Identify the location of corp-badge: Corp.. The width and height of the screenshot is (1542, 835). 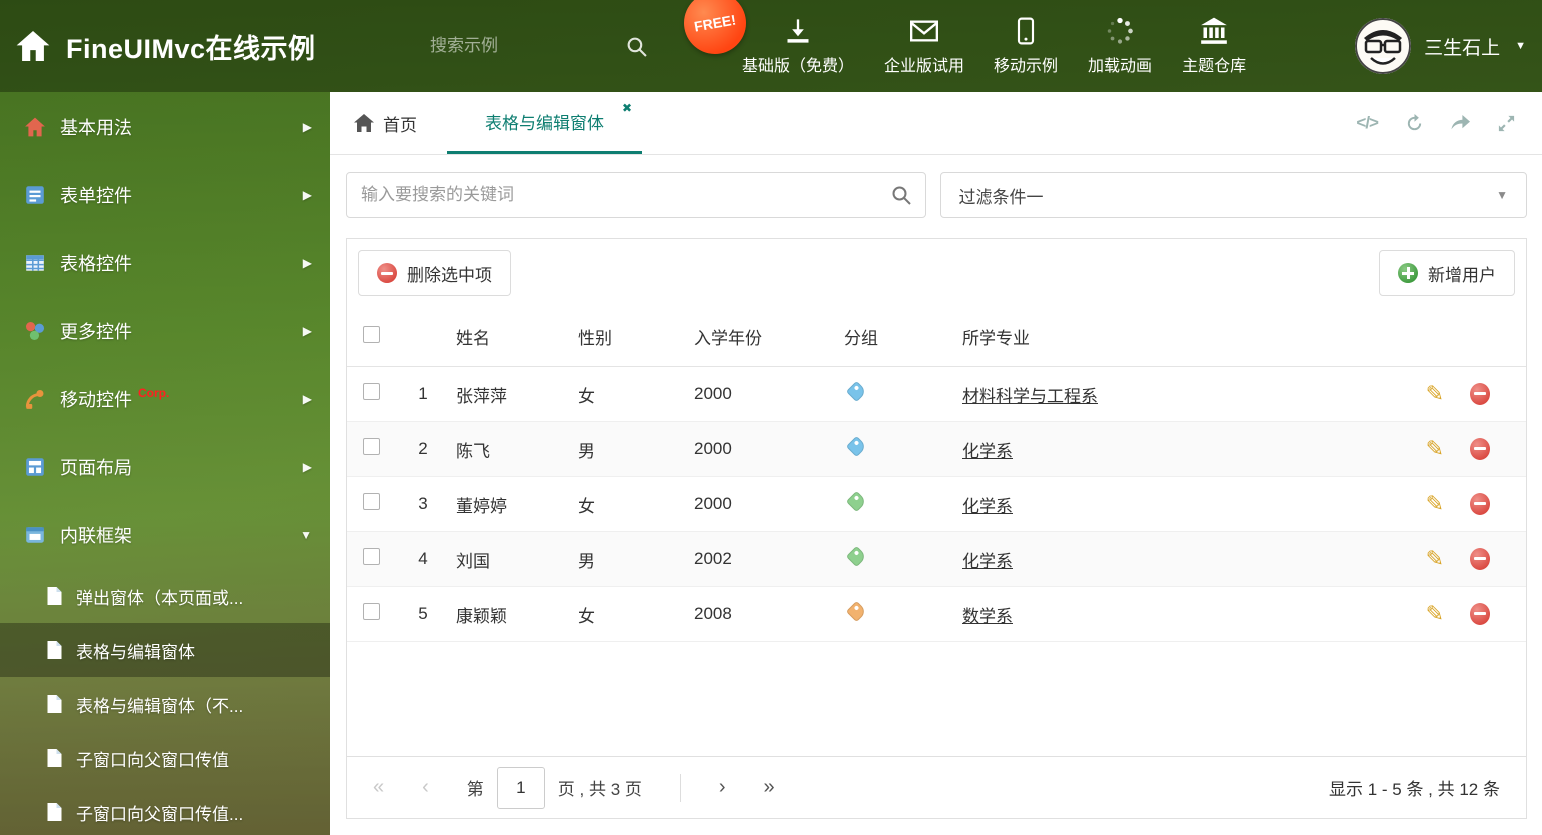
(154, 393).